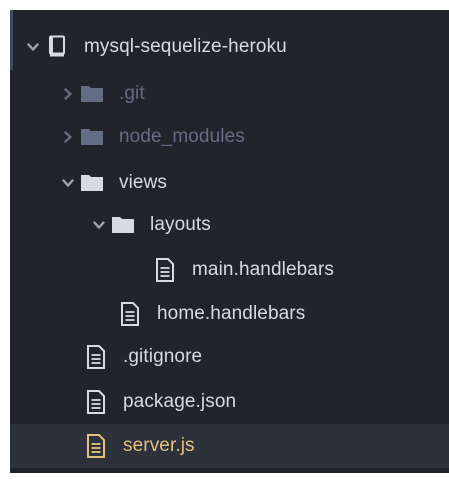  What do you see at coordinates (229, 94) in the screenshot?
I see `tree-item-git: .git` at bounding box center [229, 94].